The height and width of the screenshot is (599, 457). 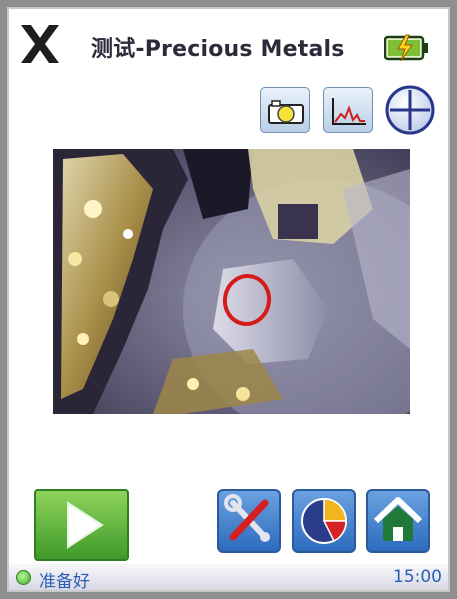 I want to click on home-button, so click(x=398, y=521).